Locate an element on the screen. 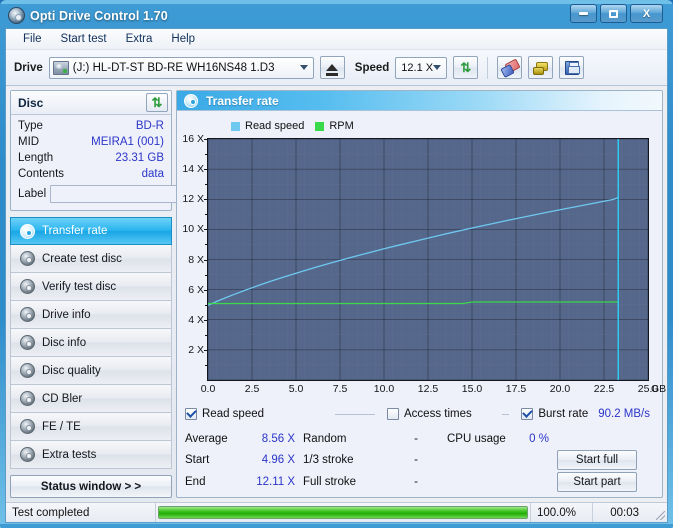  disc-label-key: Label is located at coordinates (32, 194).